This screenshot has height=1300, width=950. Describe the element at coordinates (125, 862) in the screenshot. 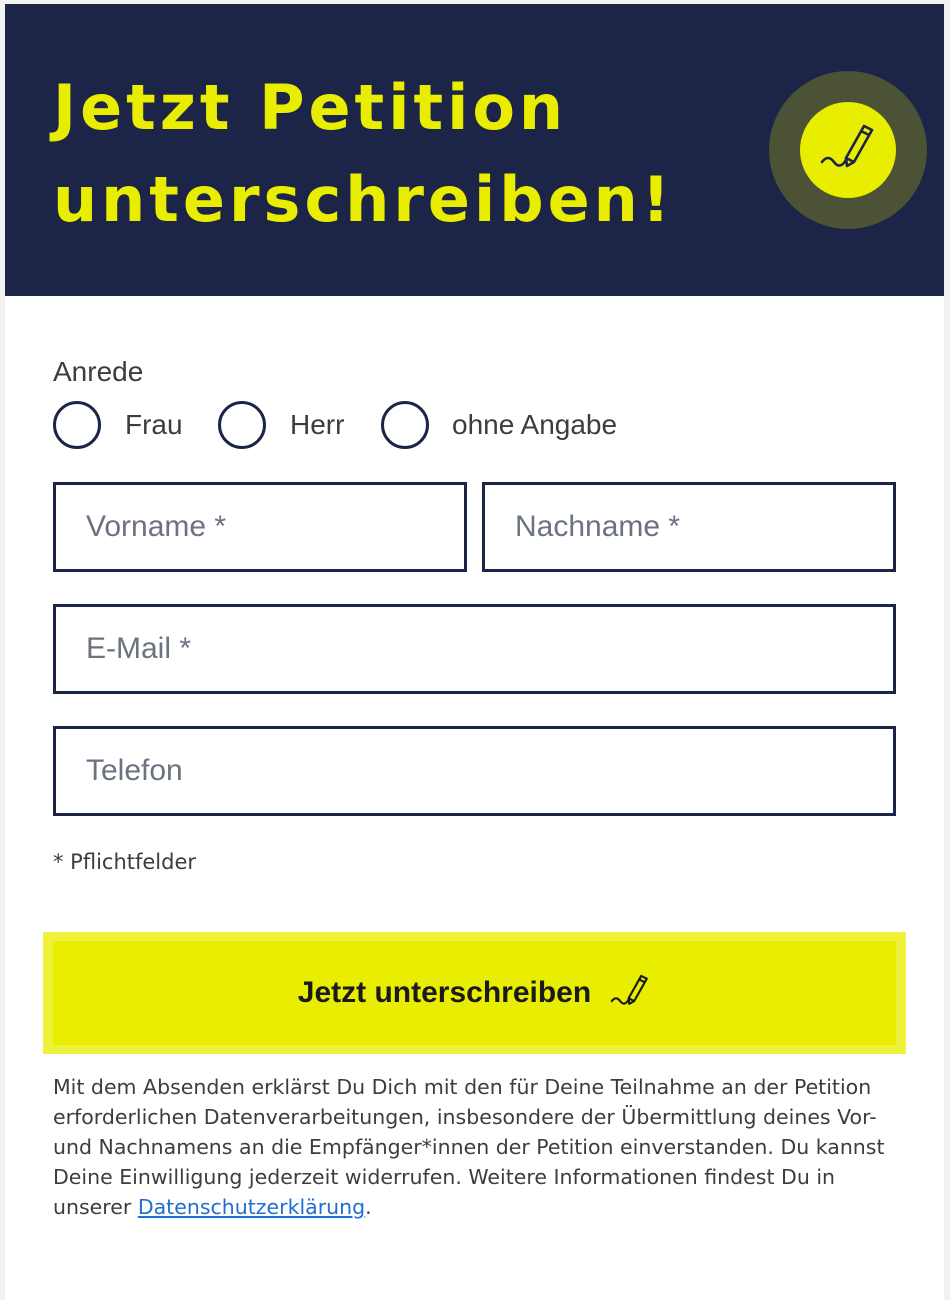

I see `required-fields-note: * Pflichtfelder` at that location.